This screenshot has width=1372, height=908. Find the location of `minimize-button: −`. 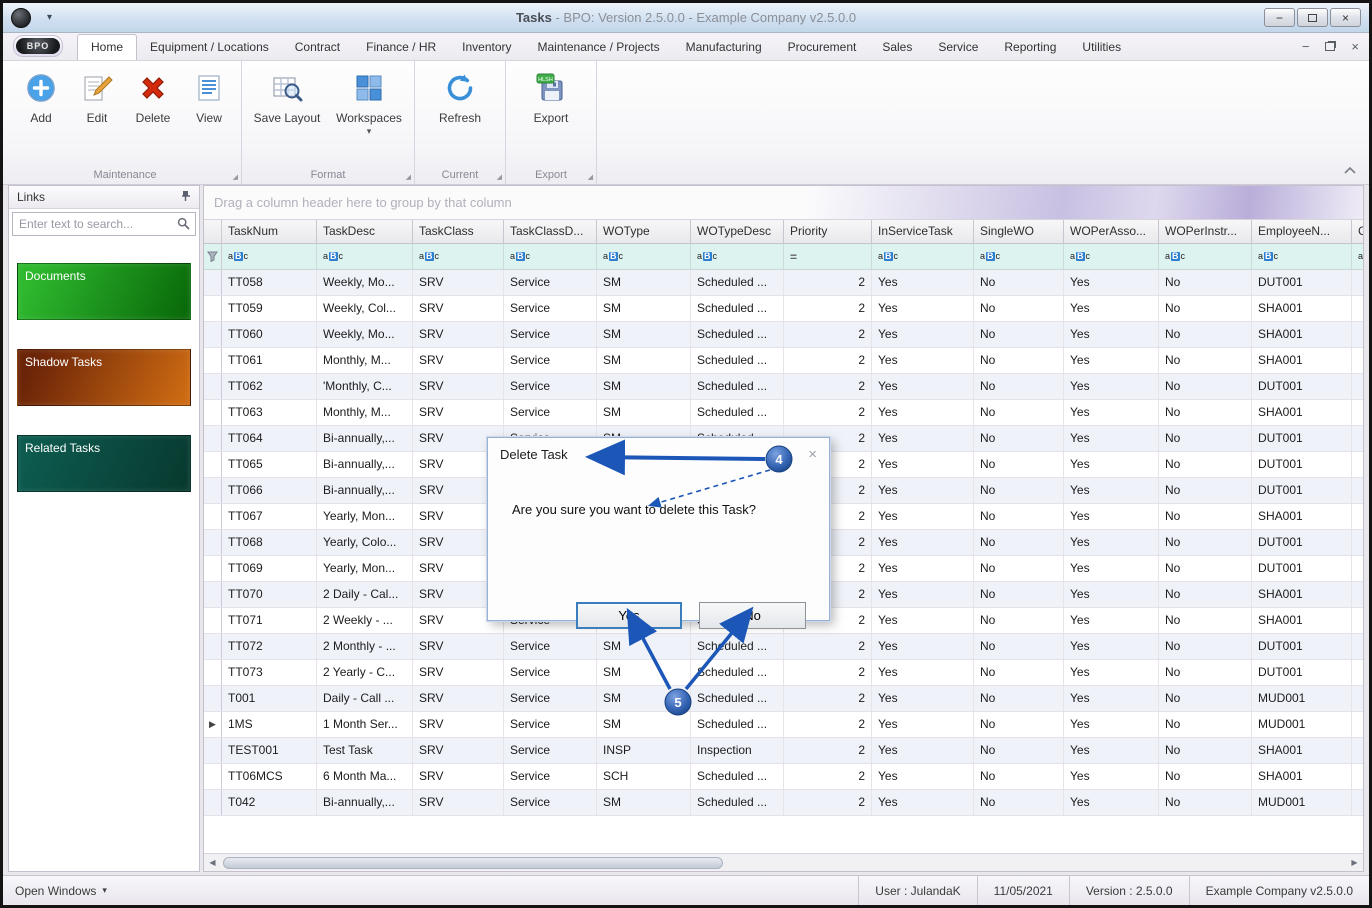

minimize-button: − is located at coordinates (1279, 17).